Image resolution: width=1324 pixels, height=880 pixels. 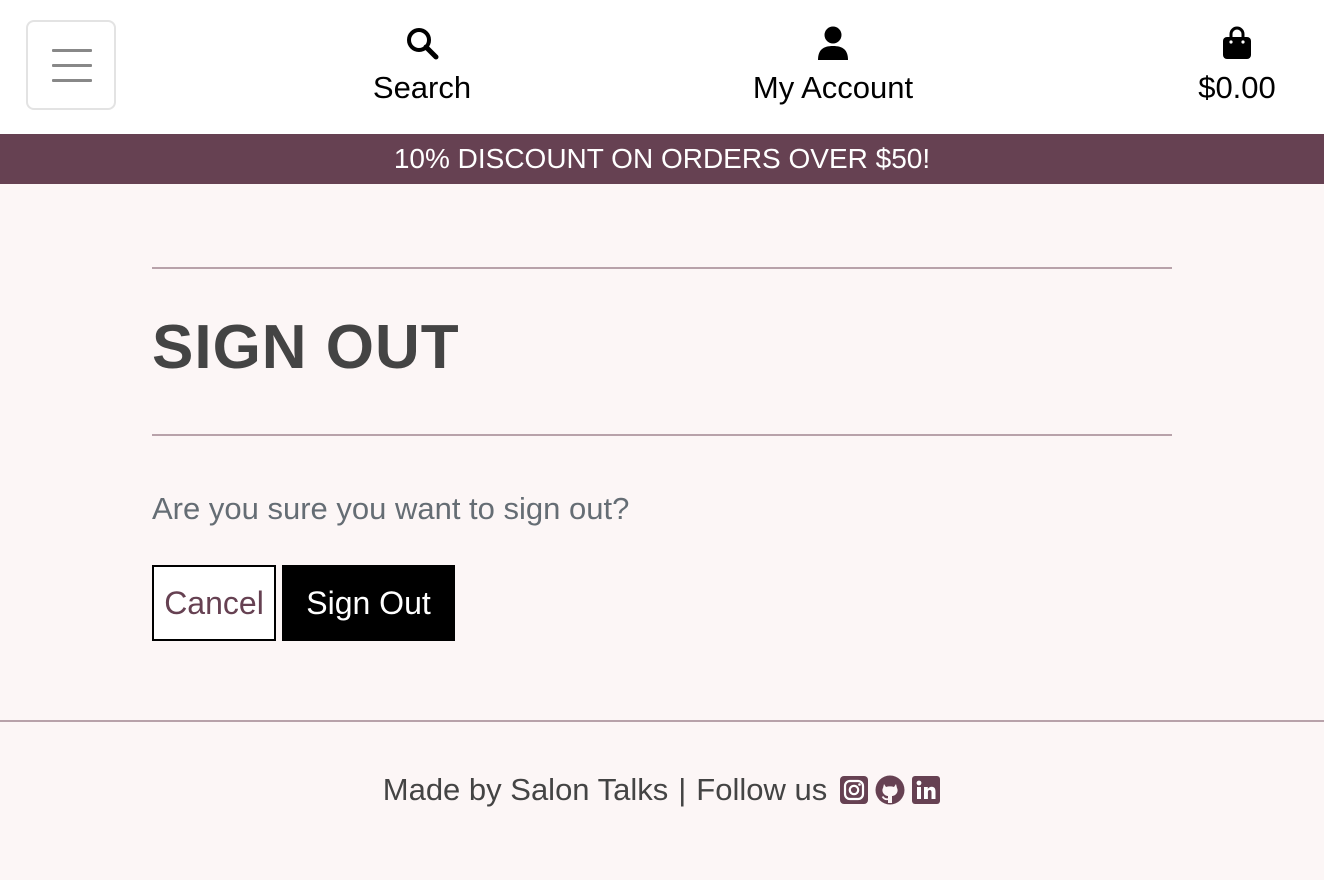 I want to click on instagram-icon, so click(x=854, y=790).